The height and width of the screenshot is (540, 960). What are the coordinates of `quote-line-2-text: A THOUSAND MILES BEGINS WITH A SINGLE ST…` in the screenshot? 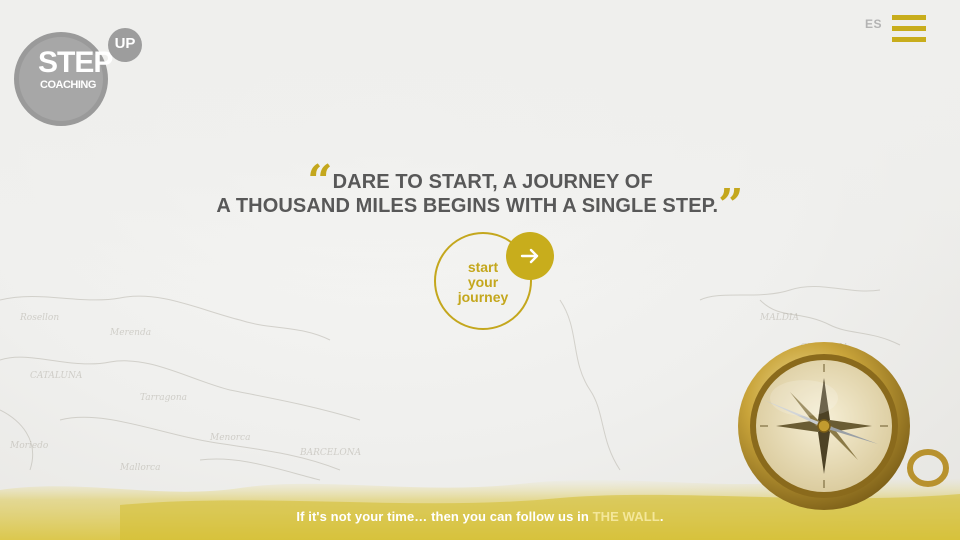 It's located at (467, 206).